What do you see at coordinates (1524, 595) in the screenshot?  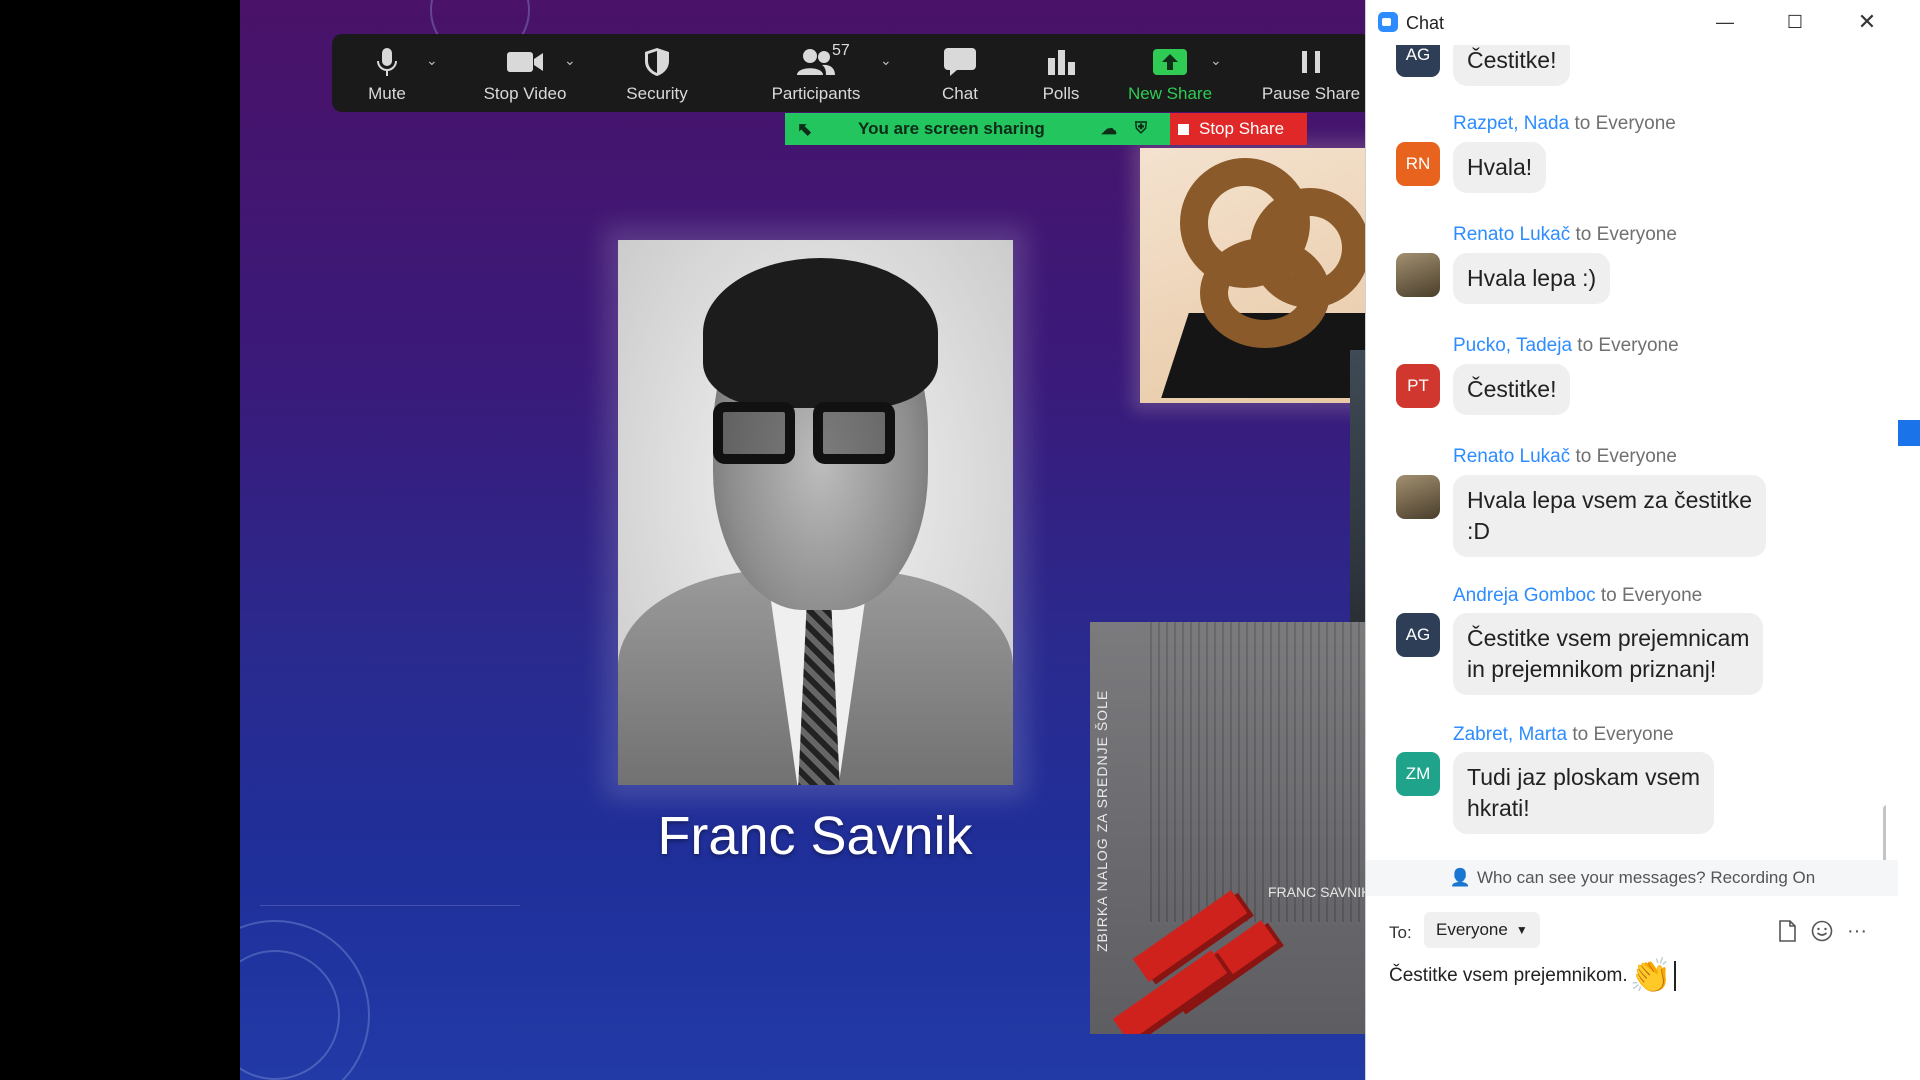 I see `sender-name: Andreja Gomboc` at bounding box center [1524, 595].